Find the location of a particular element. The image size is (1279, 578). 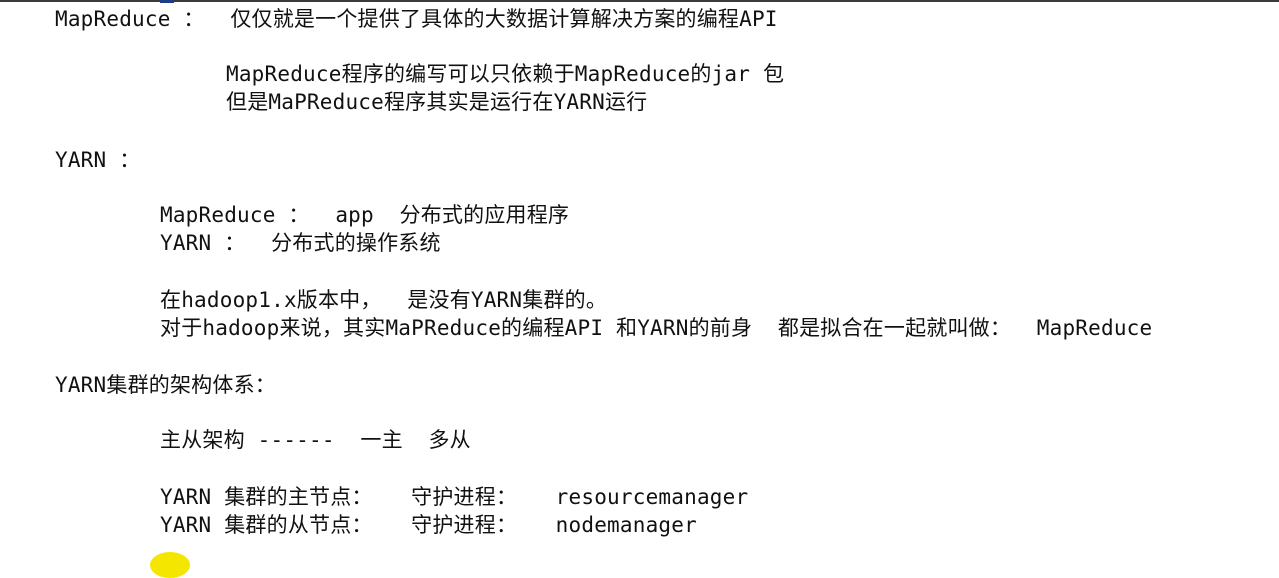

yarn-architecture-heading: YARN集群的架构体系： is located at coordinates (165, 385).